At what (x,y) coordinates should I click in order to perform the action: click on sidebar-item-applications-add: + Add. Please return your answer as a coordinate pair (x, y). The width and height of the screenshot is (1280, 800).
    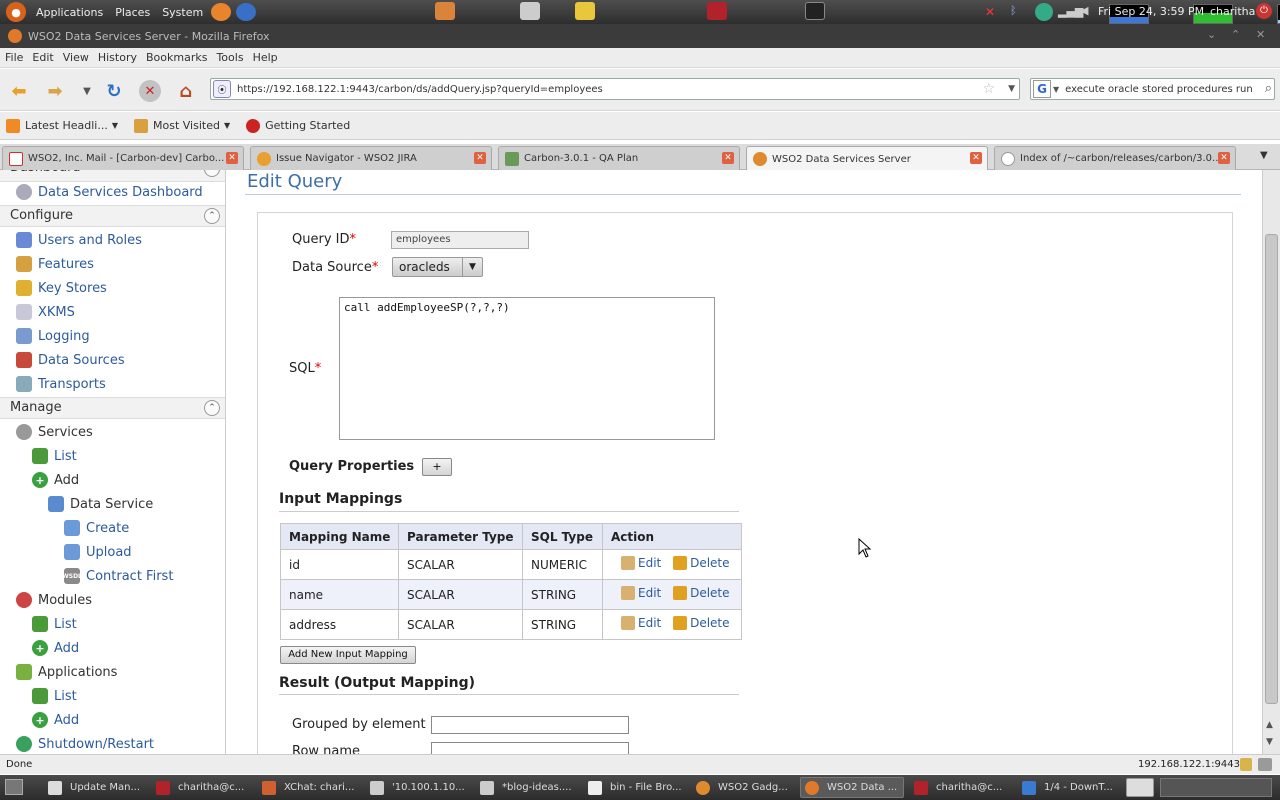
    Looking at the image, I should click on (55, 720).